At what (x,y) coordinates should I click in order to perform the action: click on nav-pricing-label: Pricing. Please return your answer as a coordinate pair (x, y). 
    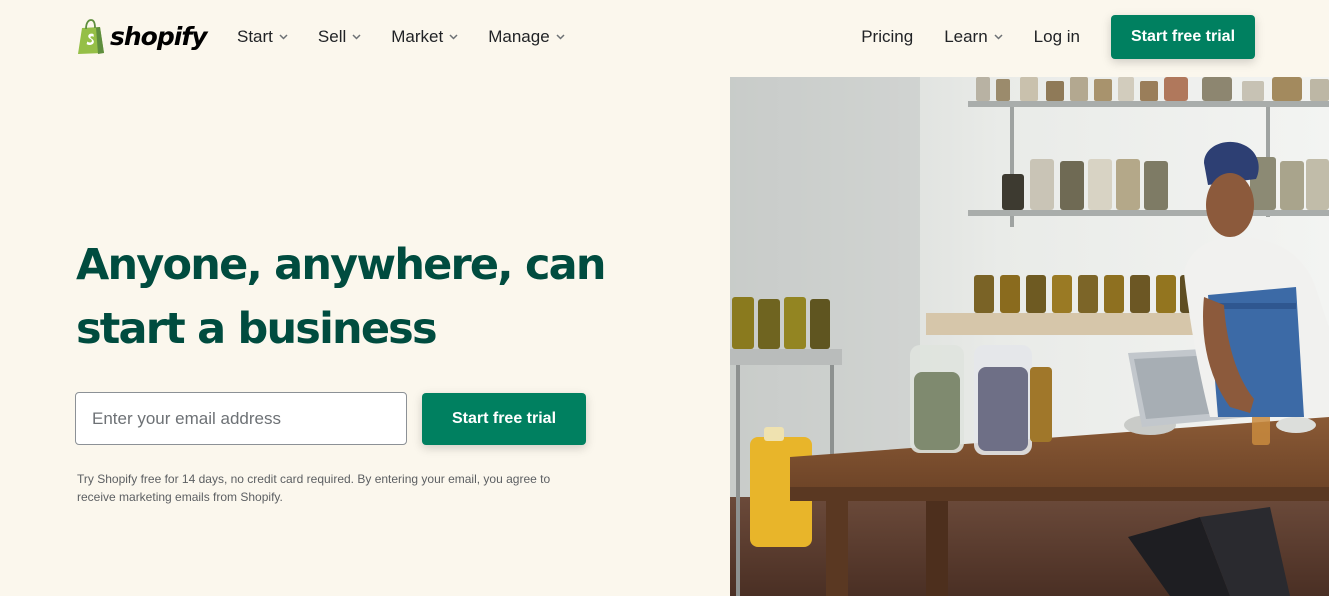
    Looking at the image, I should click on (887, 36).